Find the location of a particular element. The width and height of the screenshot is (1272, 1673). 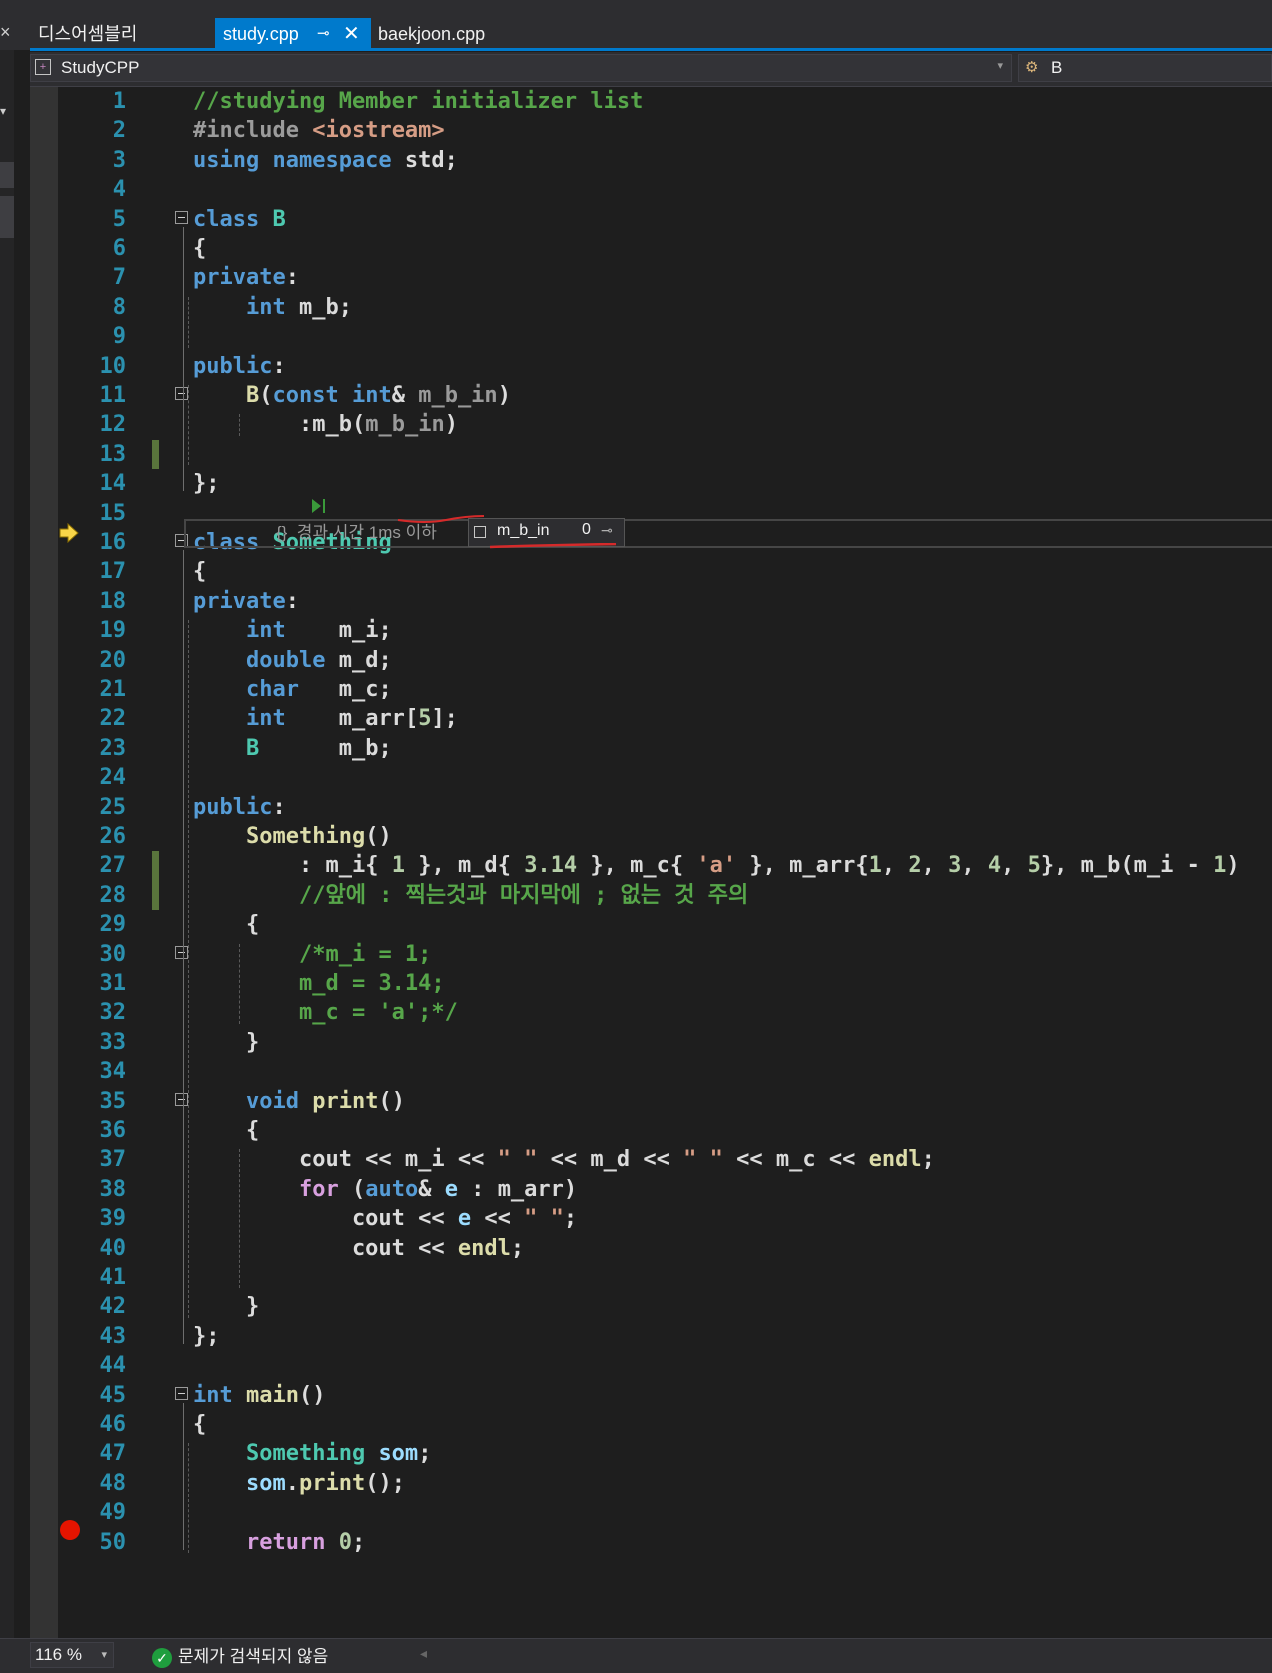

code-line: 48 som.print(); is located at coordinates (665, 1483).